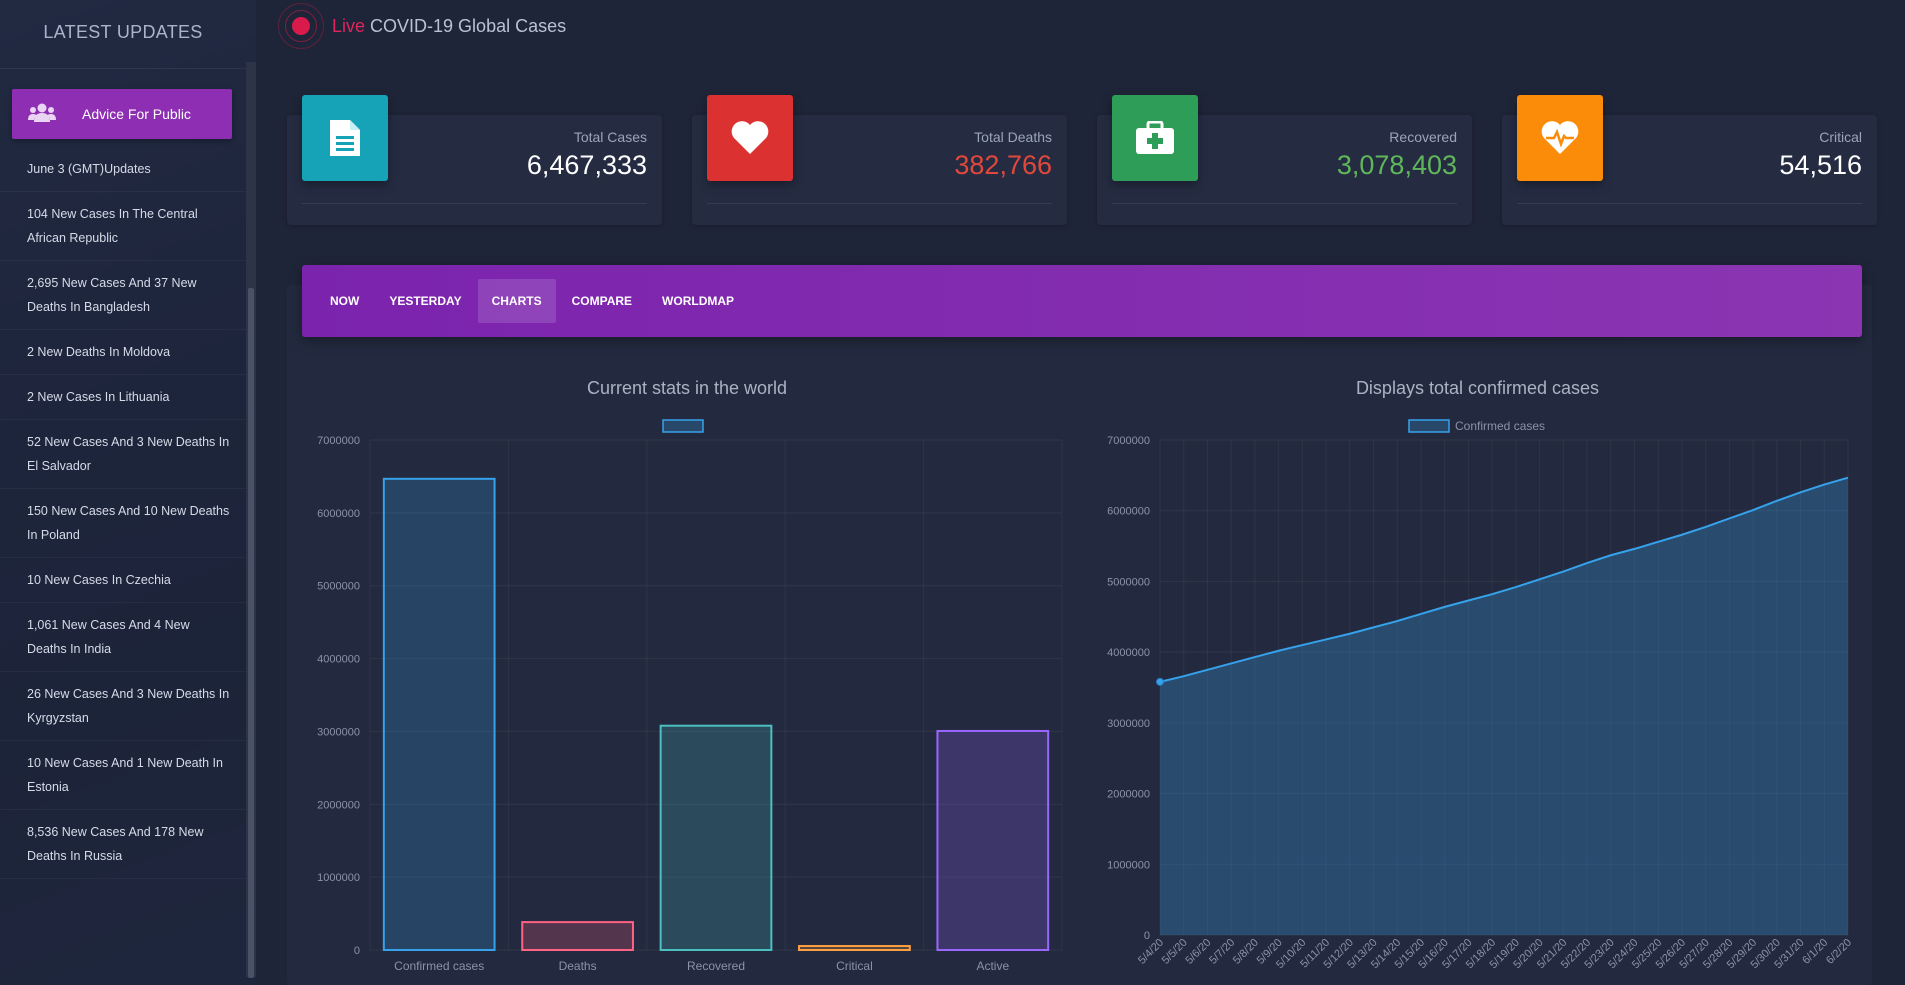 This screenshot has height=985, width=1905. I want to click on x-tick-label: Deaths, so click(578, 966).